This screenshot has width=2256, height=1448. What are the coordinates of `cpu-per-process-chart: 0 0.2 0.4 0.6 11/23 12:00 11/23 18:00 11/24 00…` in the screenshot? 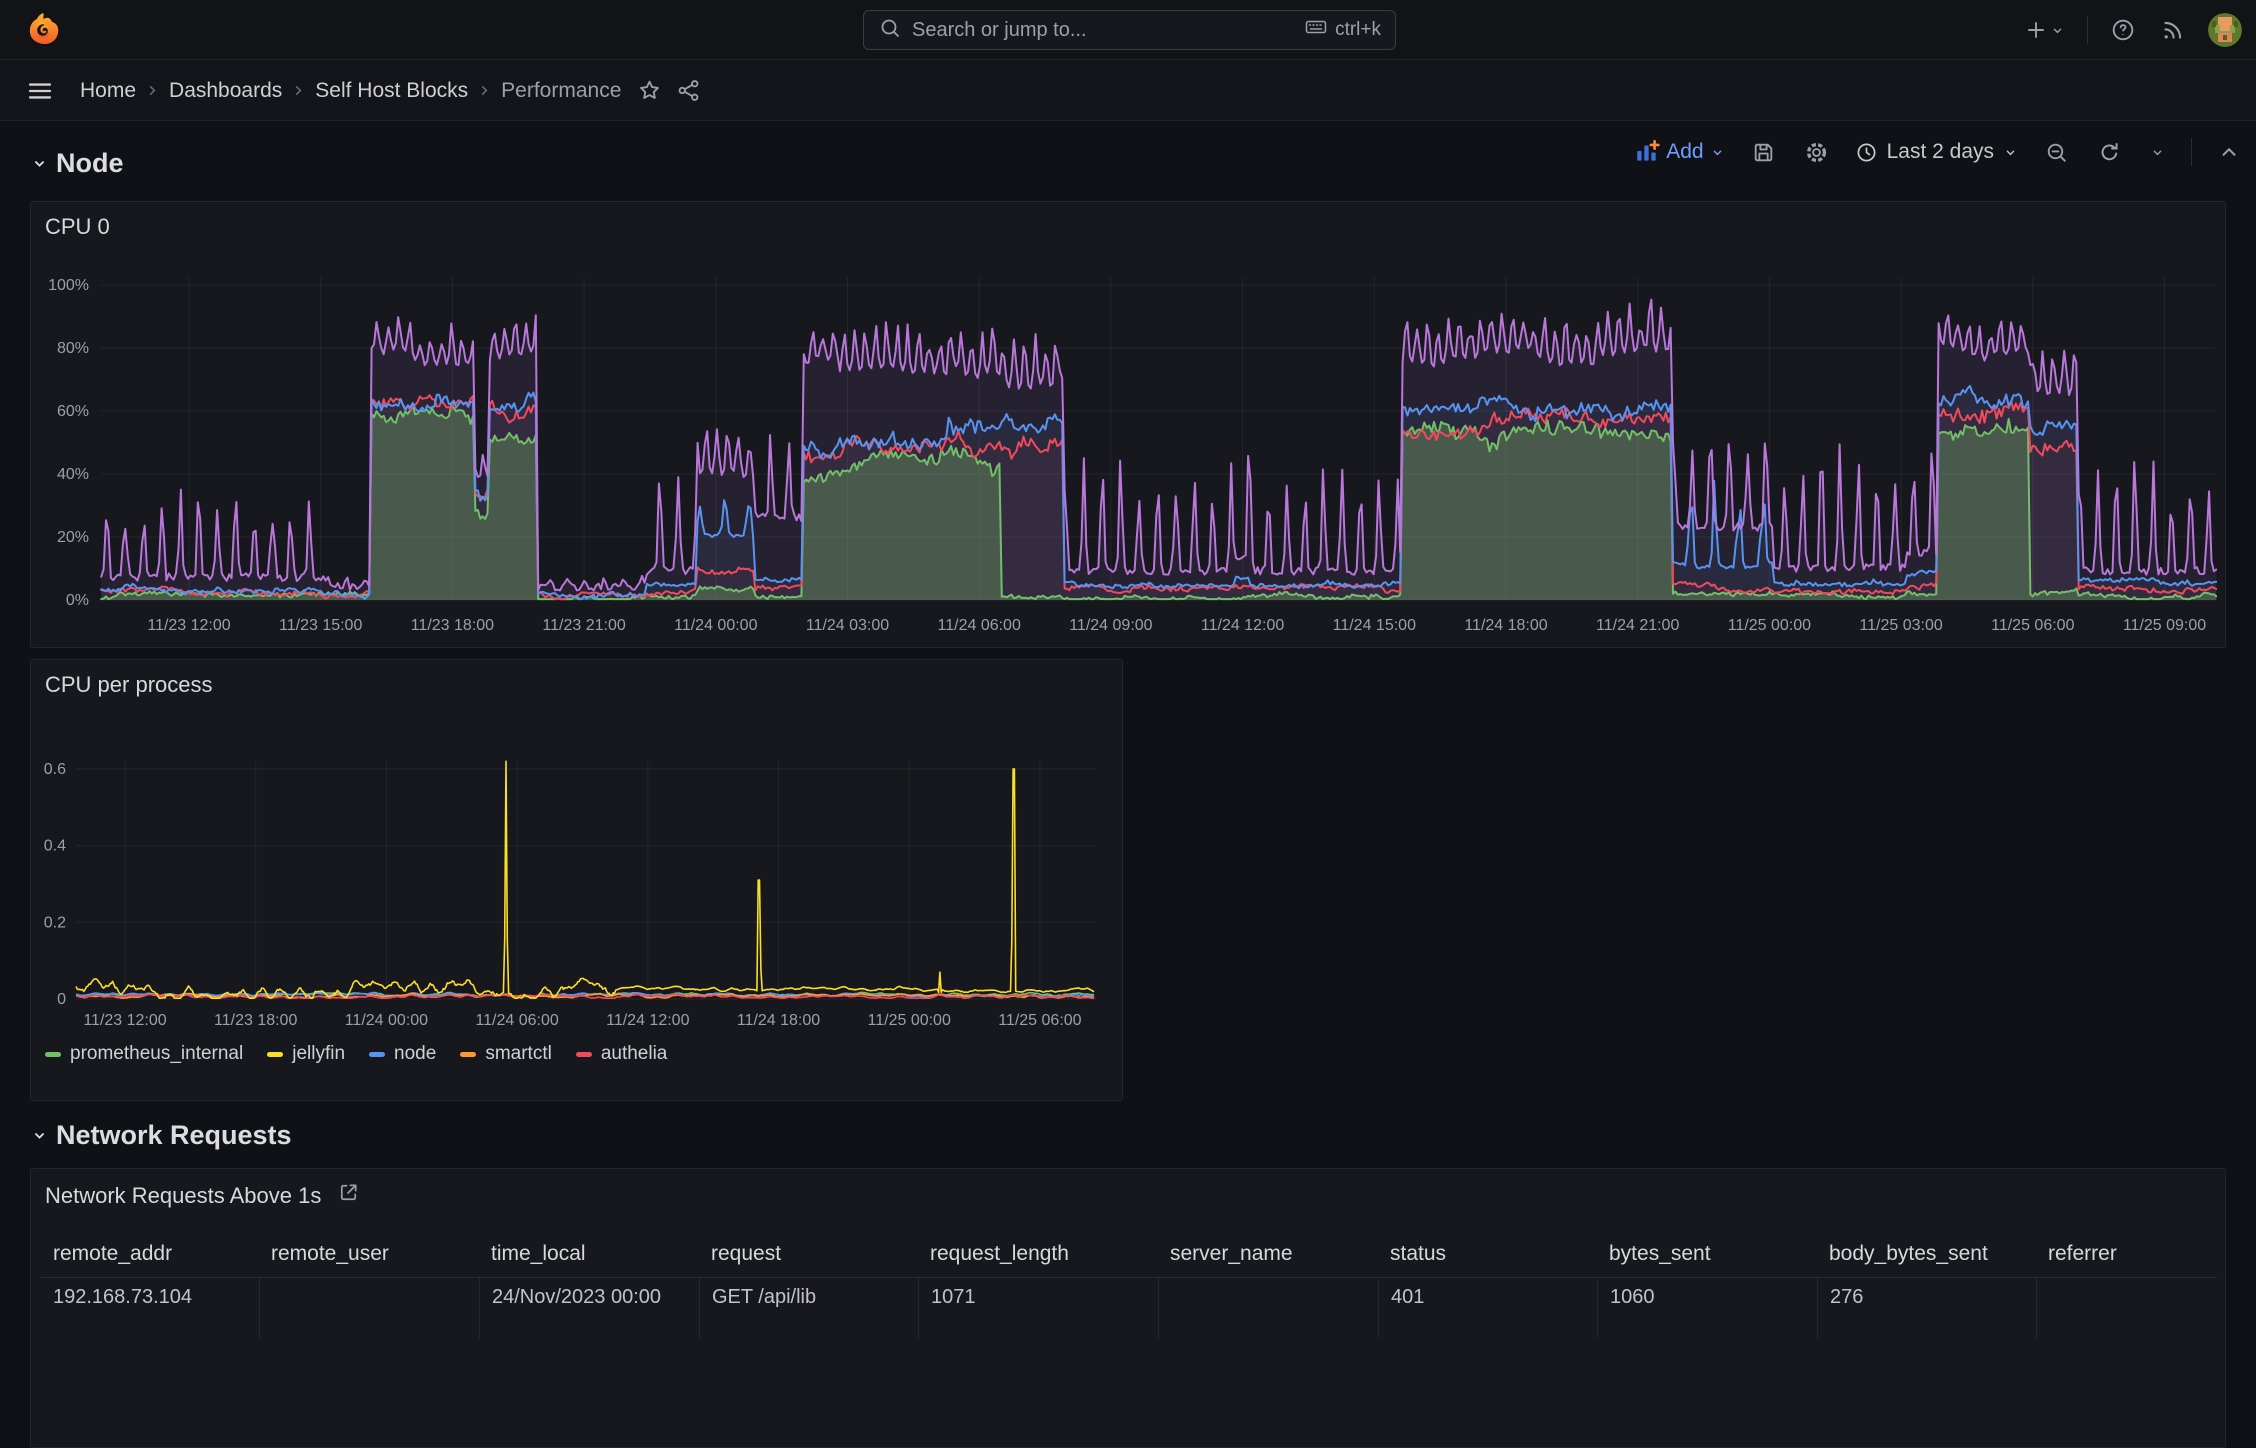 It's located at (577, 871).